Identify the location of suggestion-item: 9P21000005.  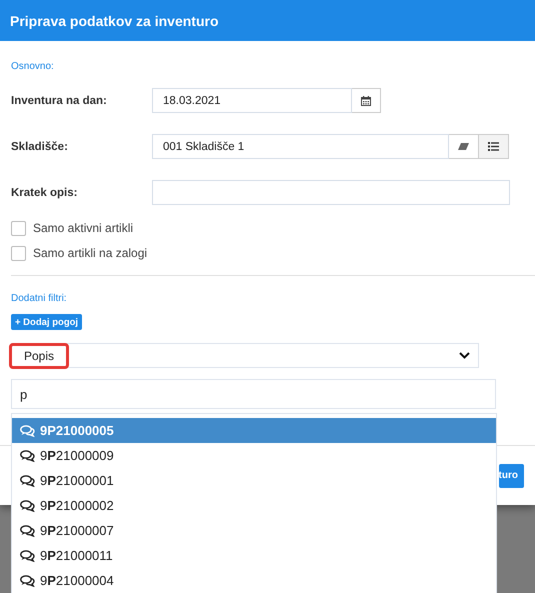
(254, 430).